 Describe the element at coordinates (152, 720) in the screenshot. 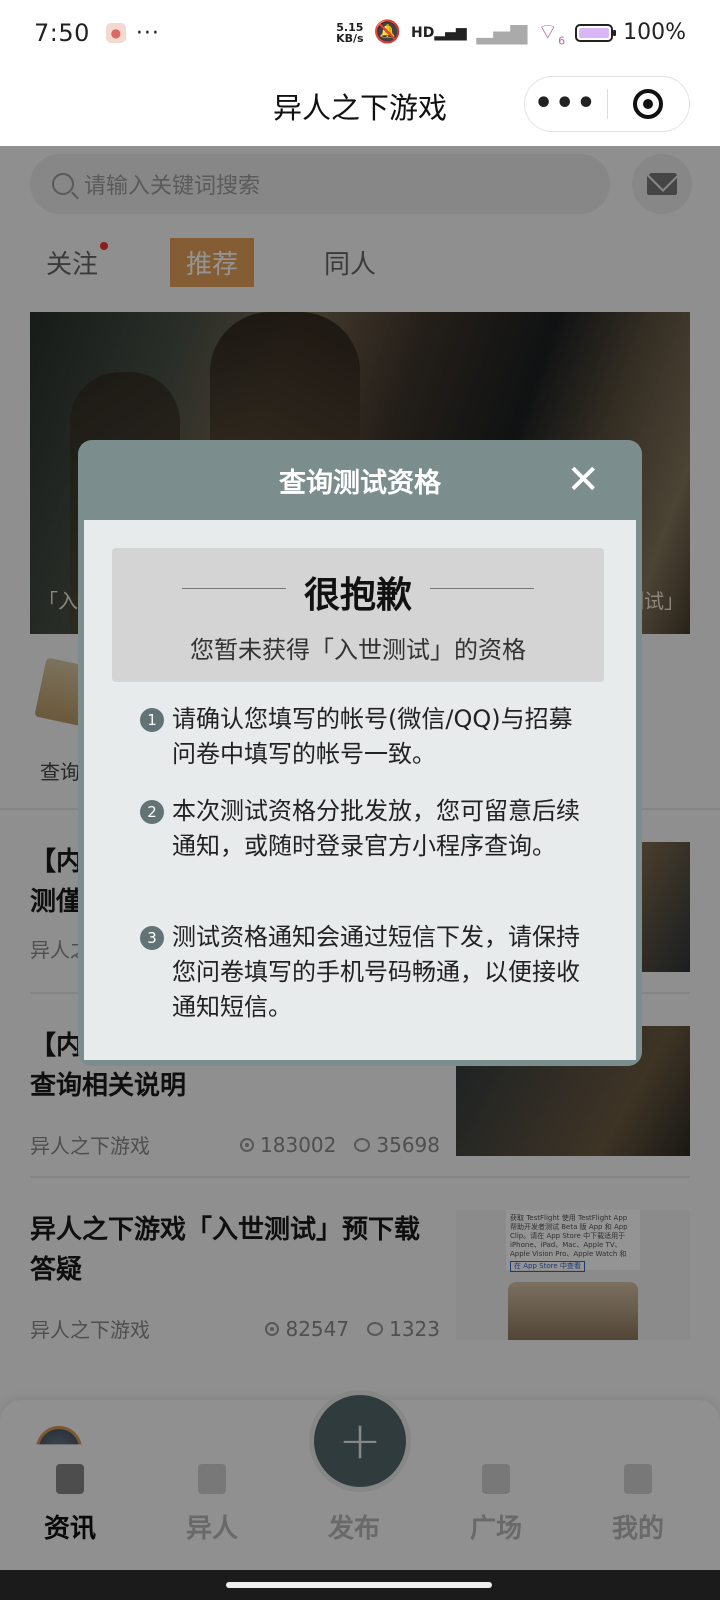

I see `rule-number-badge: 1` at that location.